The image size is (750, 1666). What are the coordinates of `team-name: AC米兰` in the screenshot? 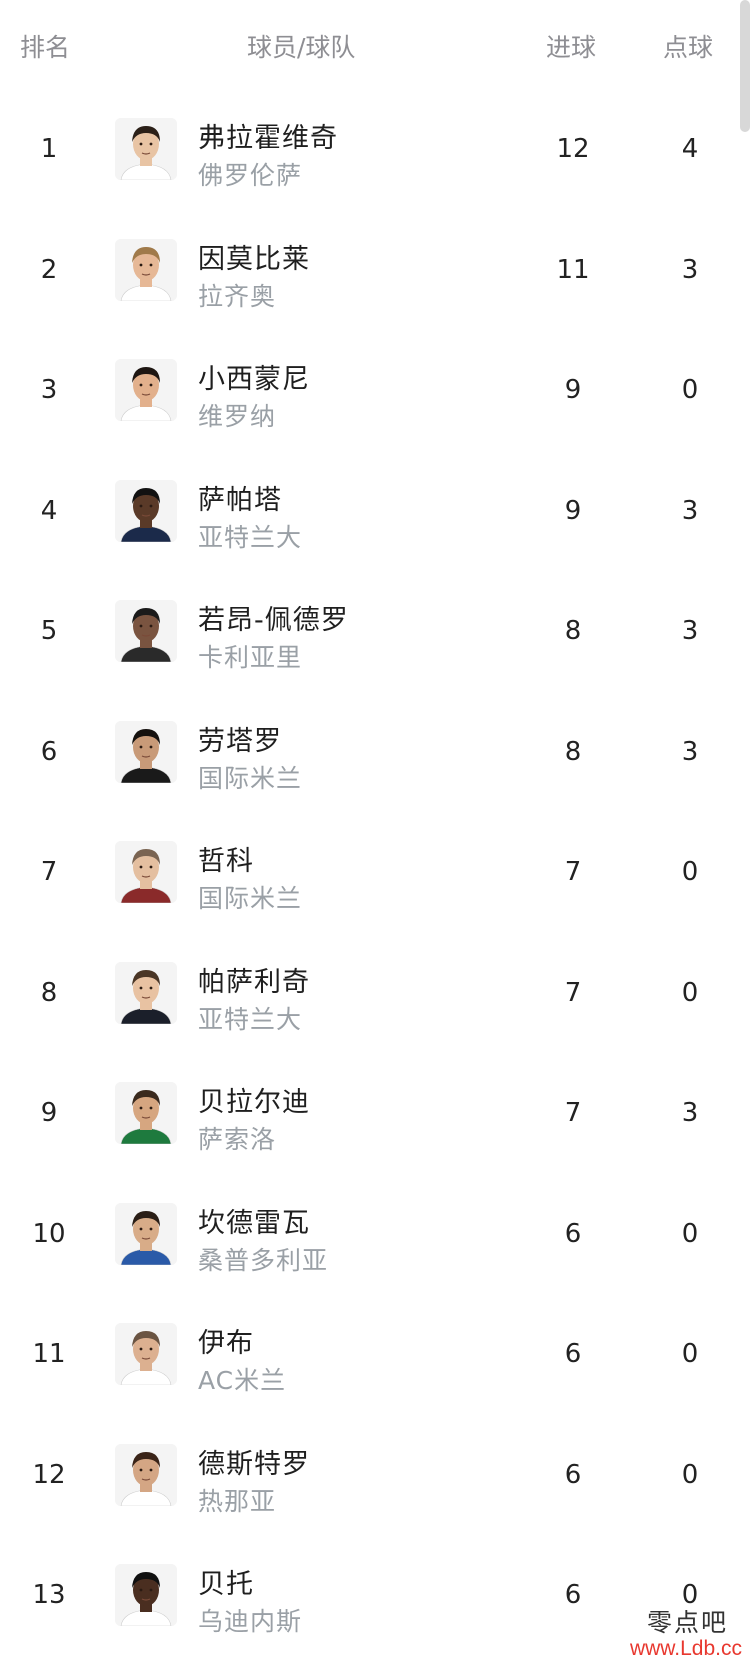 It's located at (242, 1379).